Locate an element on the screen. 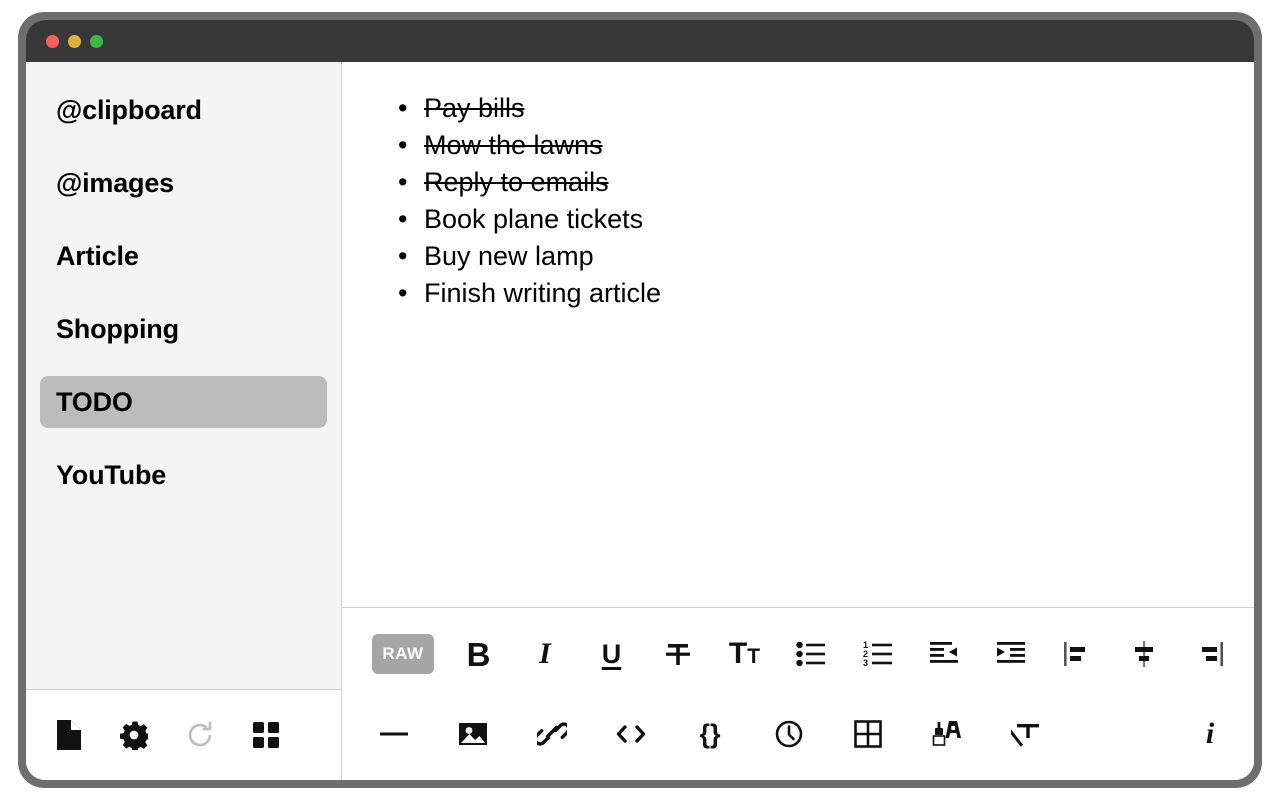 This screenshot has height=800, width=1280. info-icon: i is located at coordinates (1210, 734).